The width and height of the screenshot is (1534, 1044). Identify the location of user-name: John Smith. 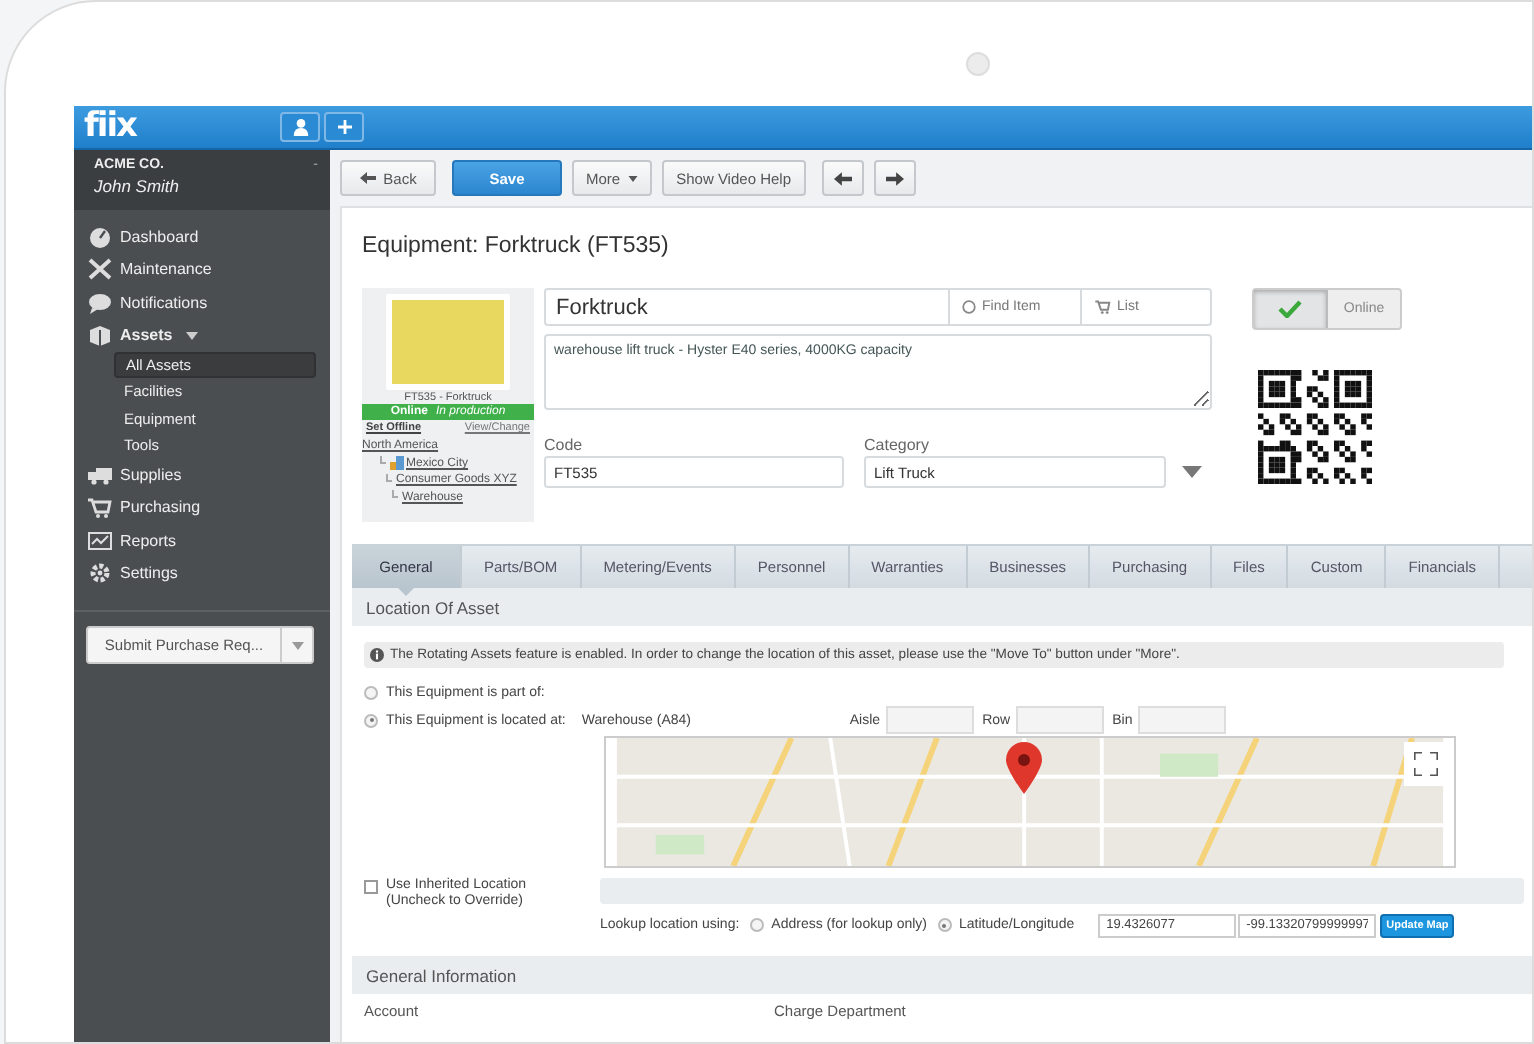
(137, 186).